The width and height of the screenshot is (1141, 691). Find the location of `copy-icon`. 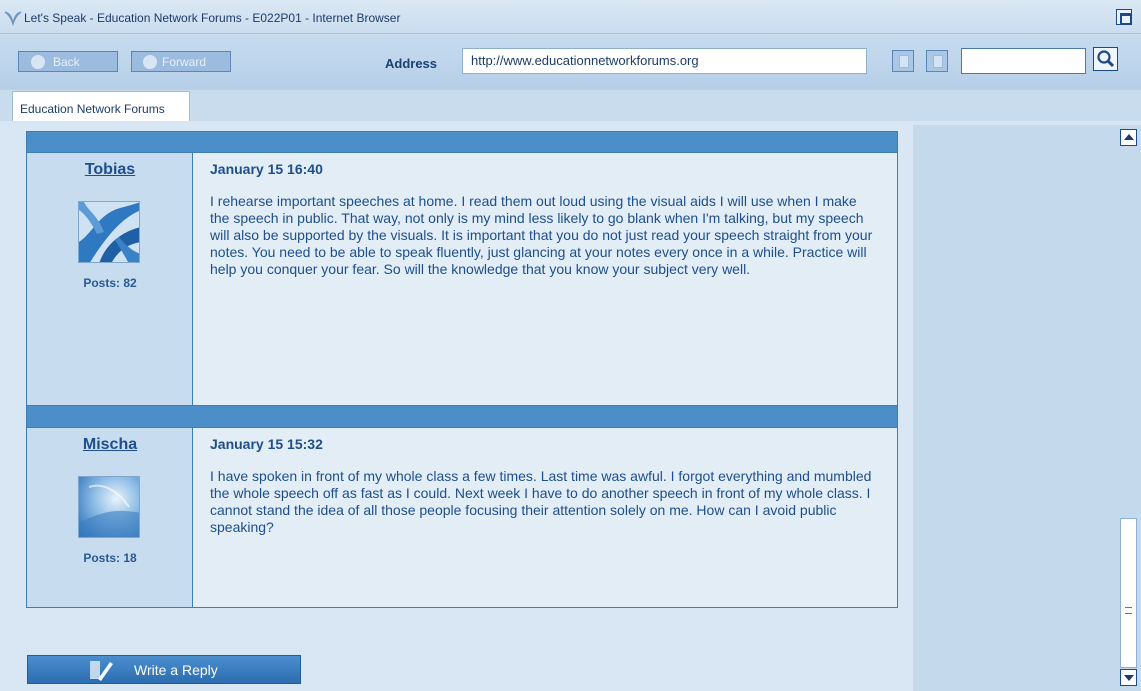

copy-icon is located at coordinates (903, 61).